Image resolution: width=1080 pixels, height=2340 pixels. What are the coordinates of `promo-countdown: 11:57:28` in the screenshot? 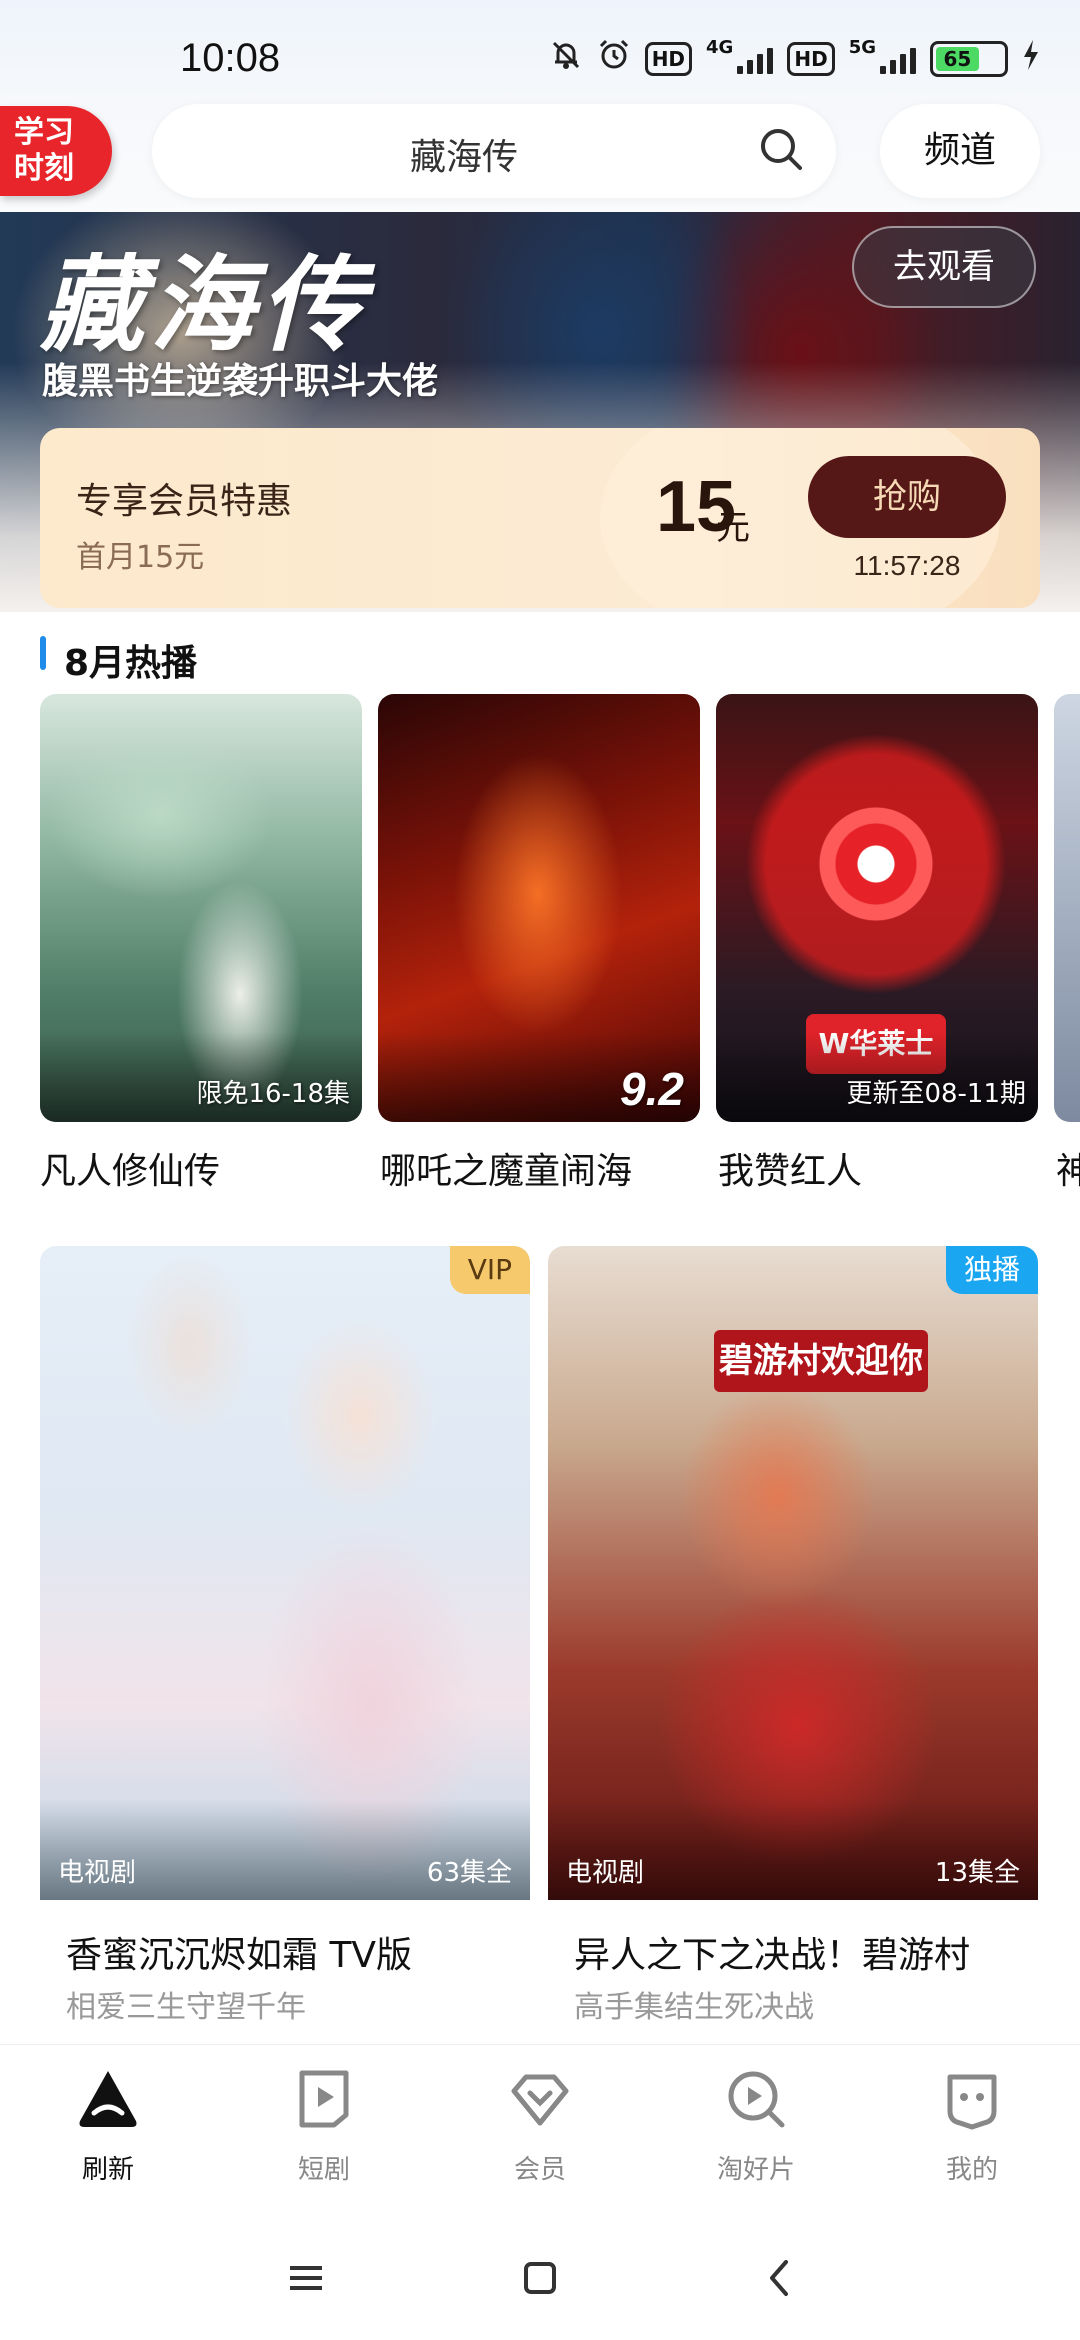 It's located at (907, 565).